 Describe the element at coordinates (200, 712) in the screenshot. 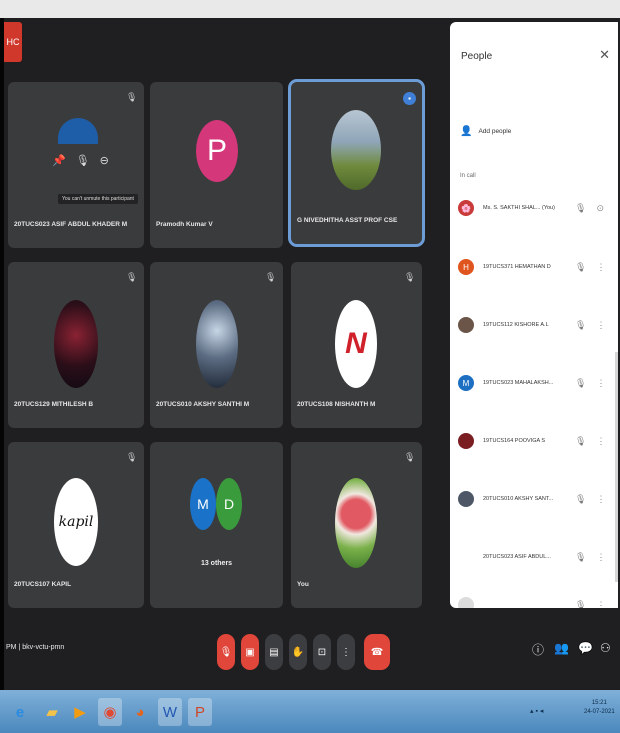

I see `presentation-icon: P` at that location.